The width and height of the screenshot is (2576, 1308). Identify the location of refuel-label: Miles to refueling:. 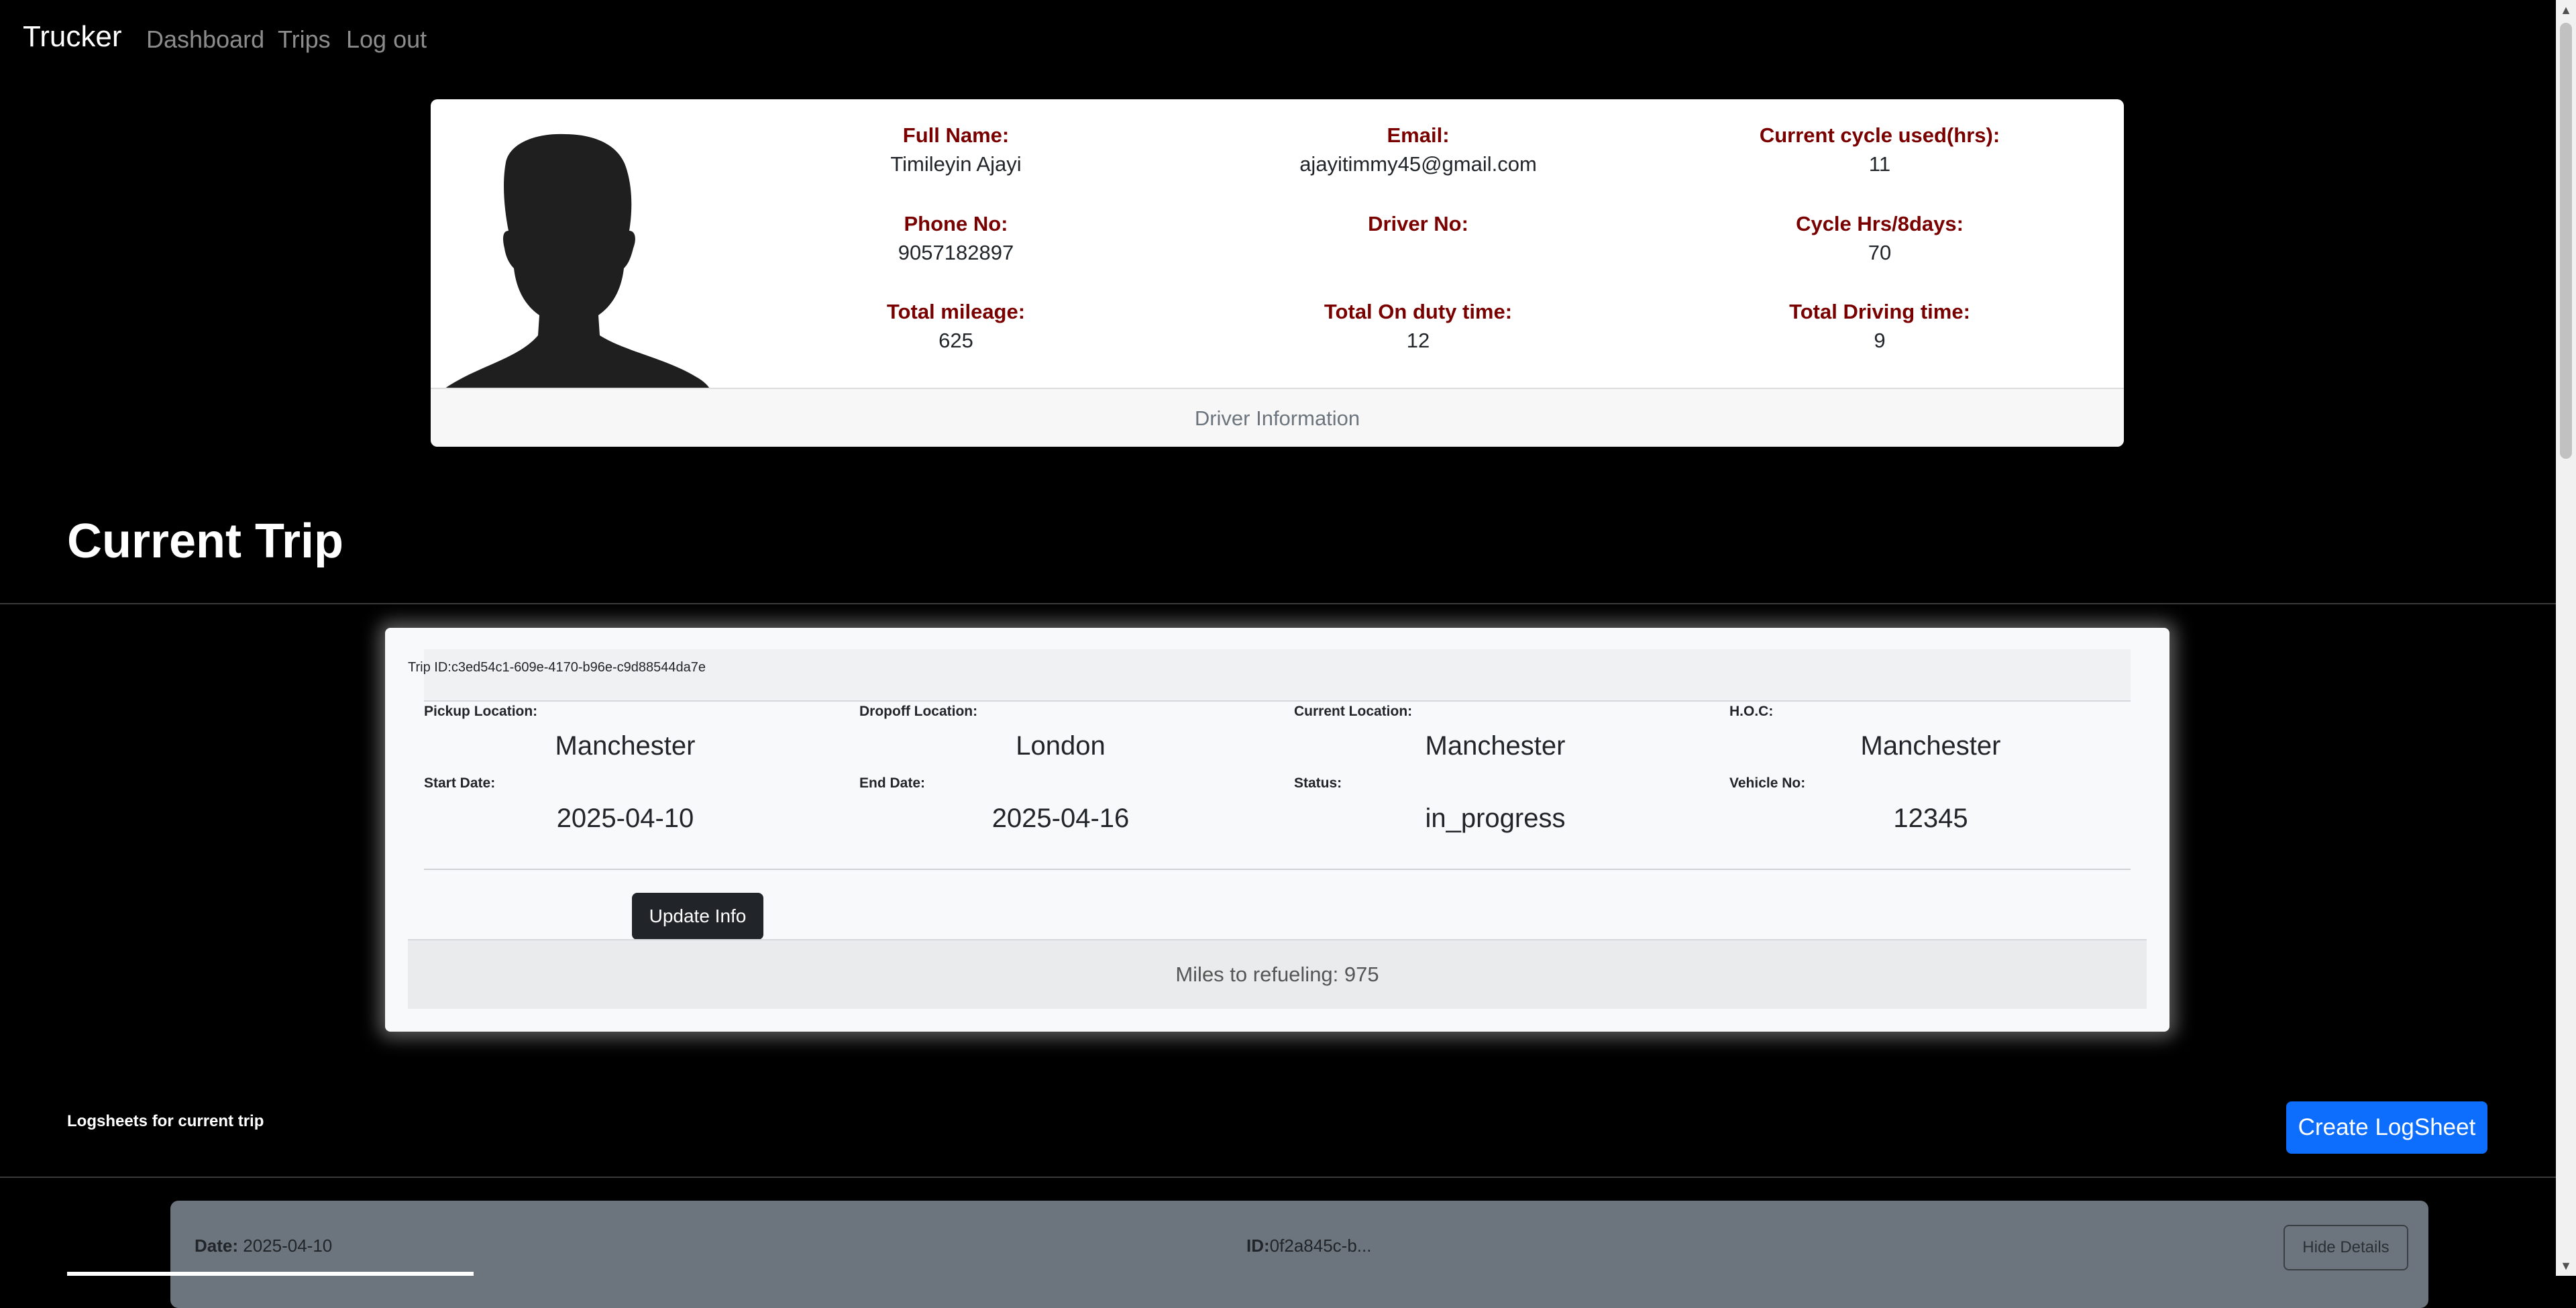
(1259, 974).